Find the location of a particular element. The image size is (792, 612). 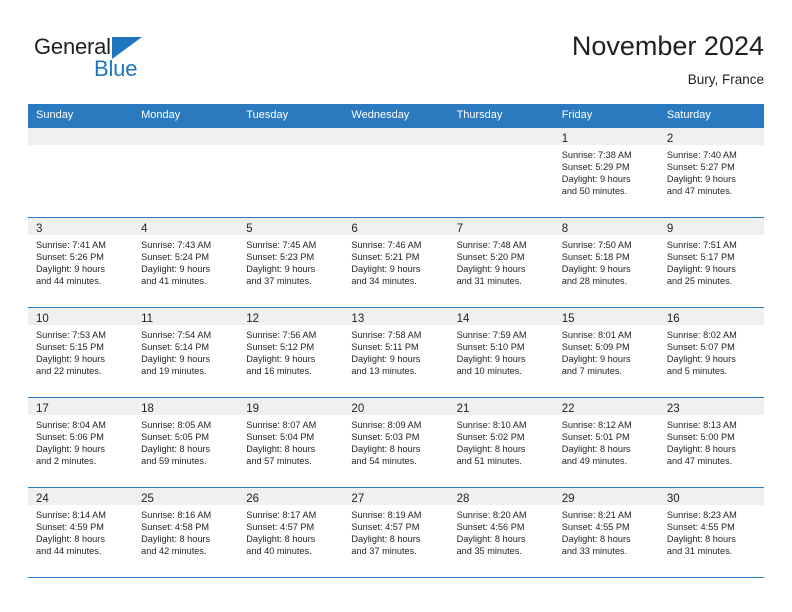

sunset-text: Sunset: 5:09 PM is located at coordinates (595, 346).